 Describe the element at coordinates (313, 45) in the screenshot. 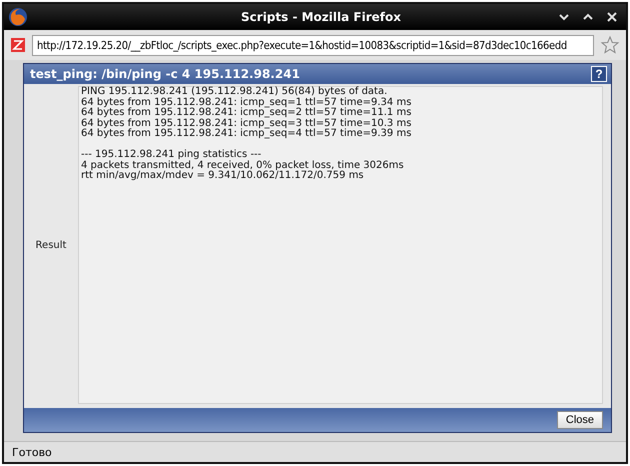

I see `address-field: http://172.19.25.20/__zbFtloc_/scripts_exec.php?execute=1&hostid=10083&scriptid=1&sid=87d3dec10c166edd` at that location.